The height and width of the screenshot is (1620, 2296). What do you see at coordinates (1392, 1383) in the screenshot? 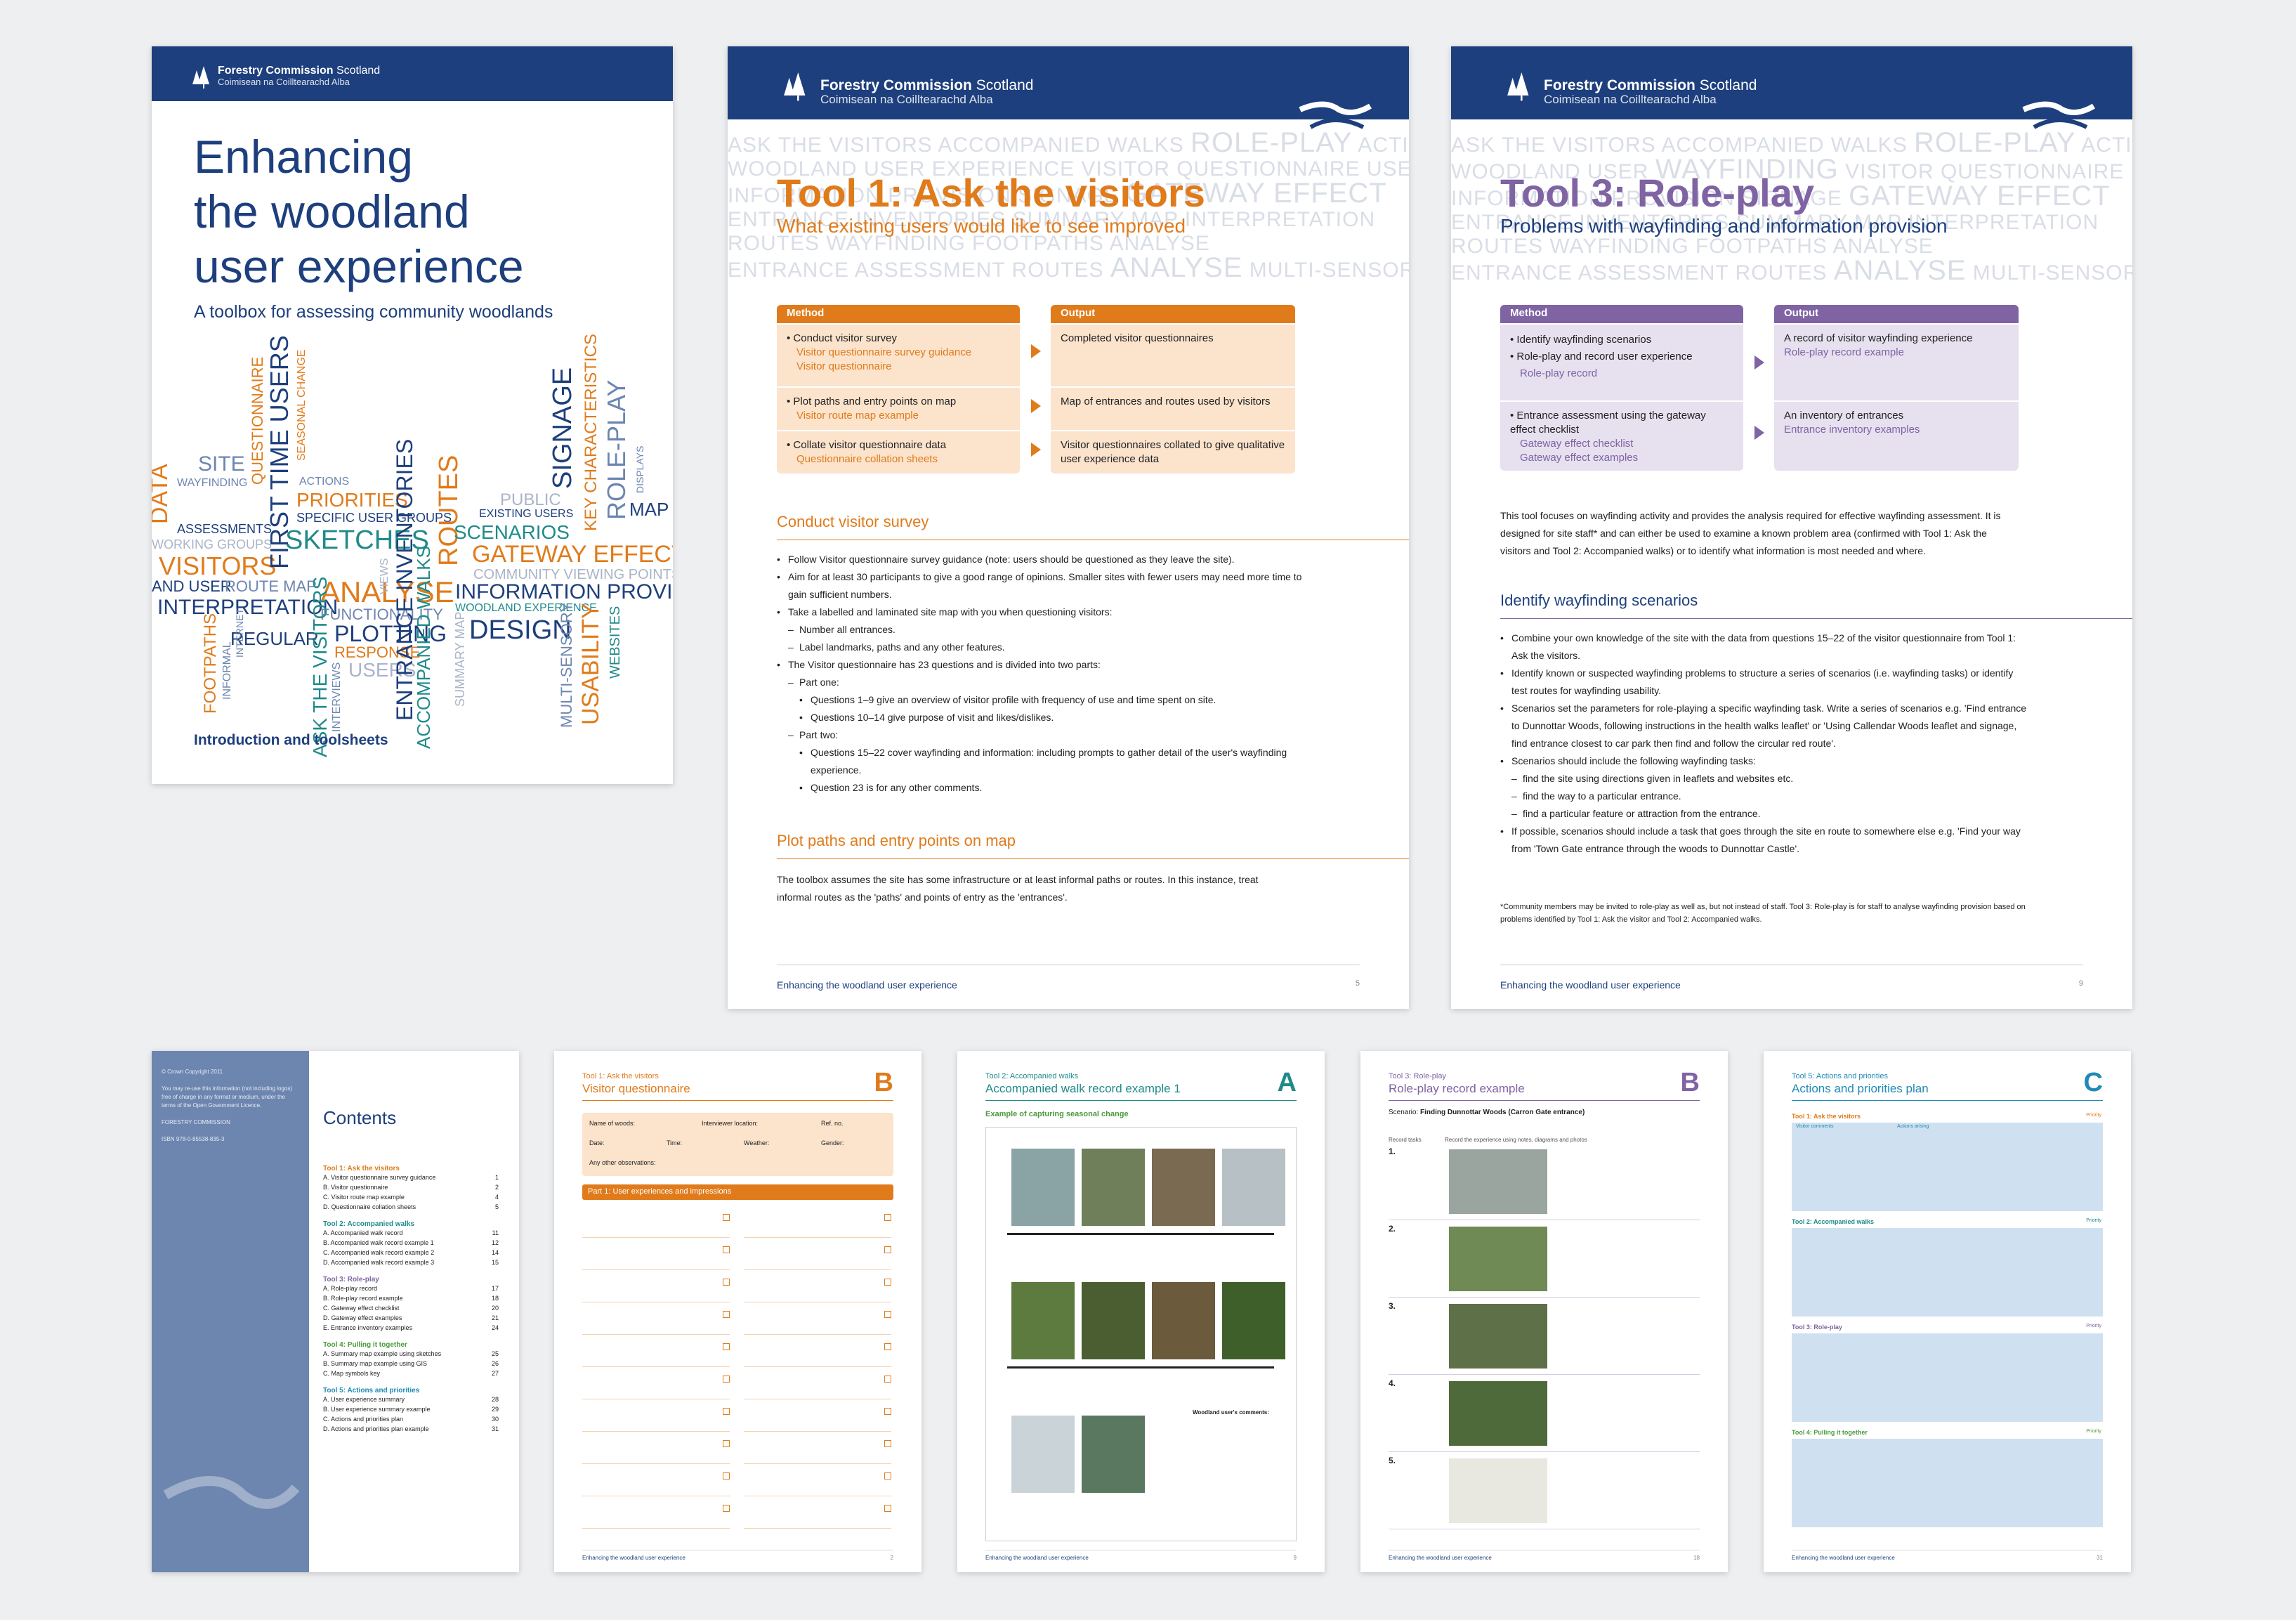
I see `step-number: 4.` at bounding box center [1392, 1383].